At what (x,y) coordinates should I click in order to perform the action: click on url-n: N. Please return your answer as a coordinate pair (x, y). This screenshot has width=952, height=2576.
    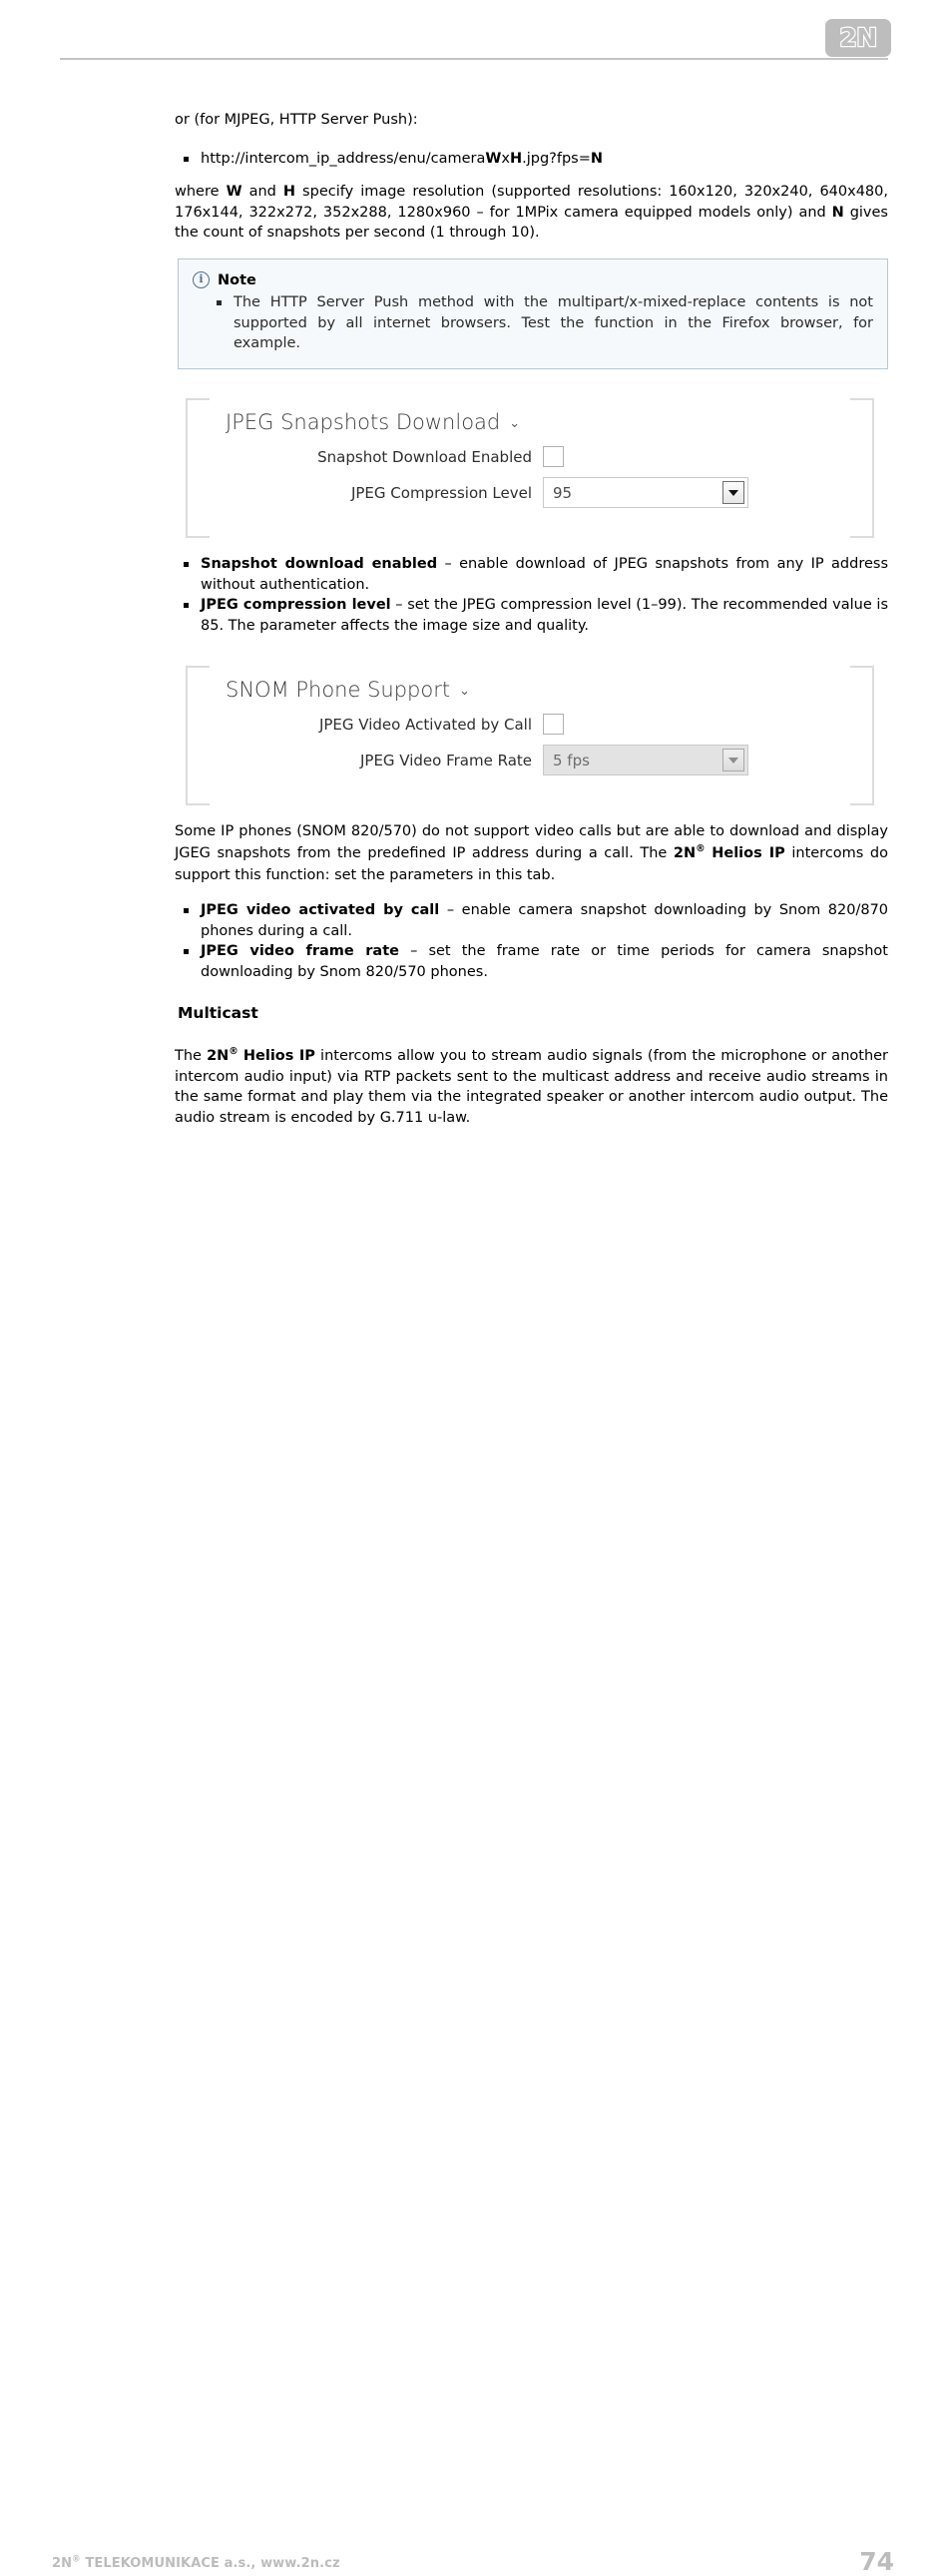
    Looking at the image, I should click on (597, 159).